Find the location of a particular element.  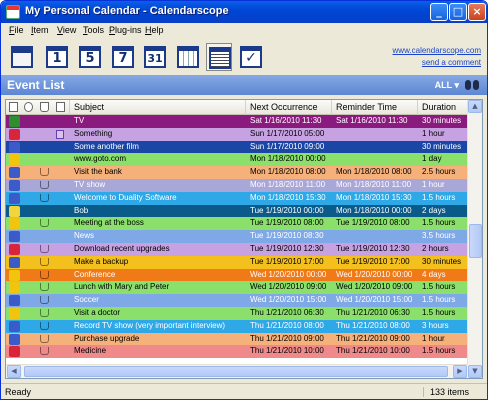

menu-view: View is located at coordinates (66, 30).